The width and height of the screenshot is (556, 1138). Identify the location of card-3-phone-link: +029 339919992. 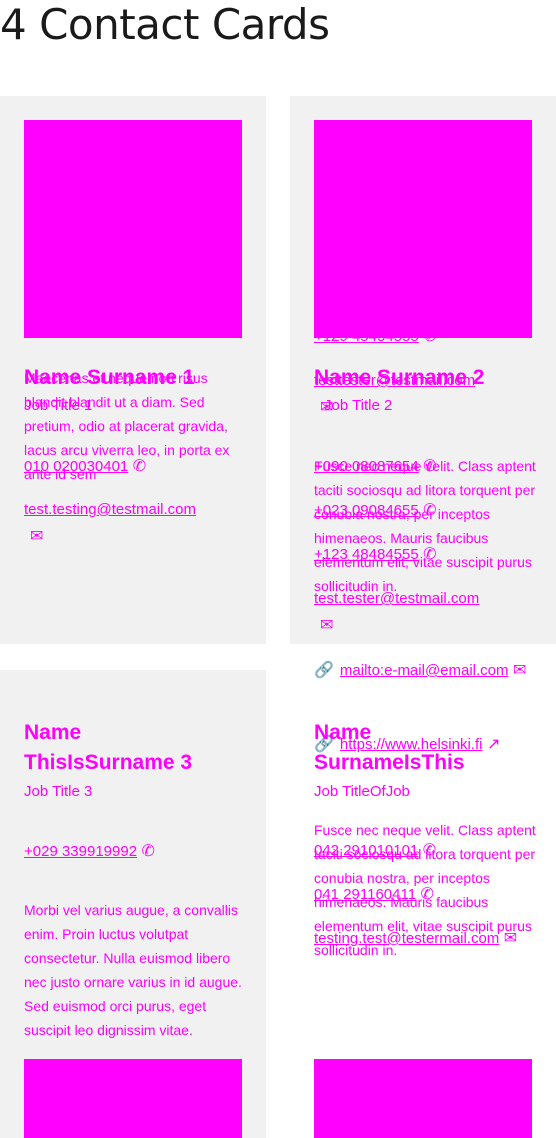
(80, 851).